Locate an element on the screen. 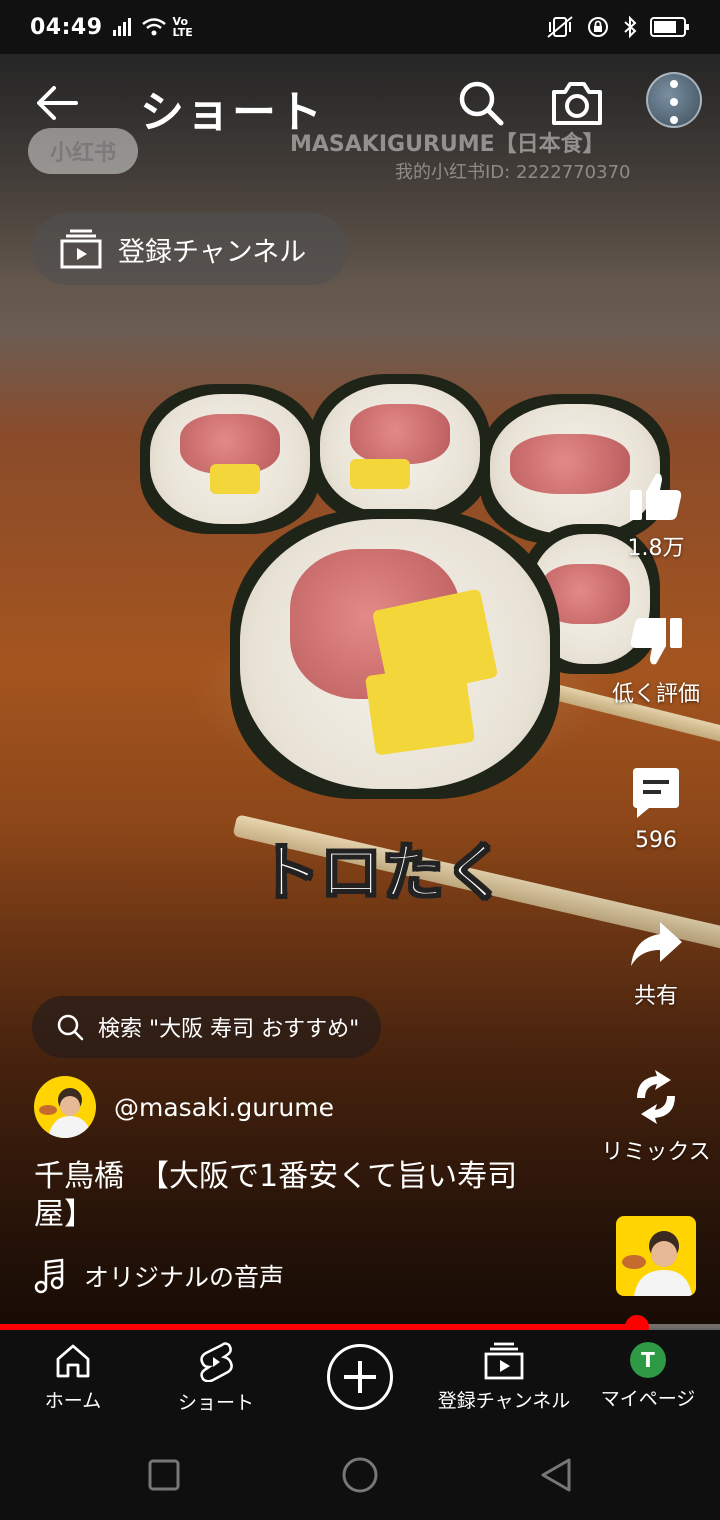 The height and width of the screenshot is (1520, 720). camera-icon is located at coordinates (577, 103).